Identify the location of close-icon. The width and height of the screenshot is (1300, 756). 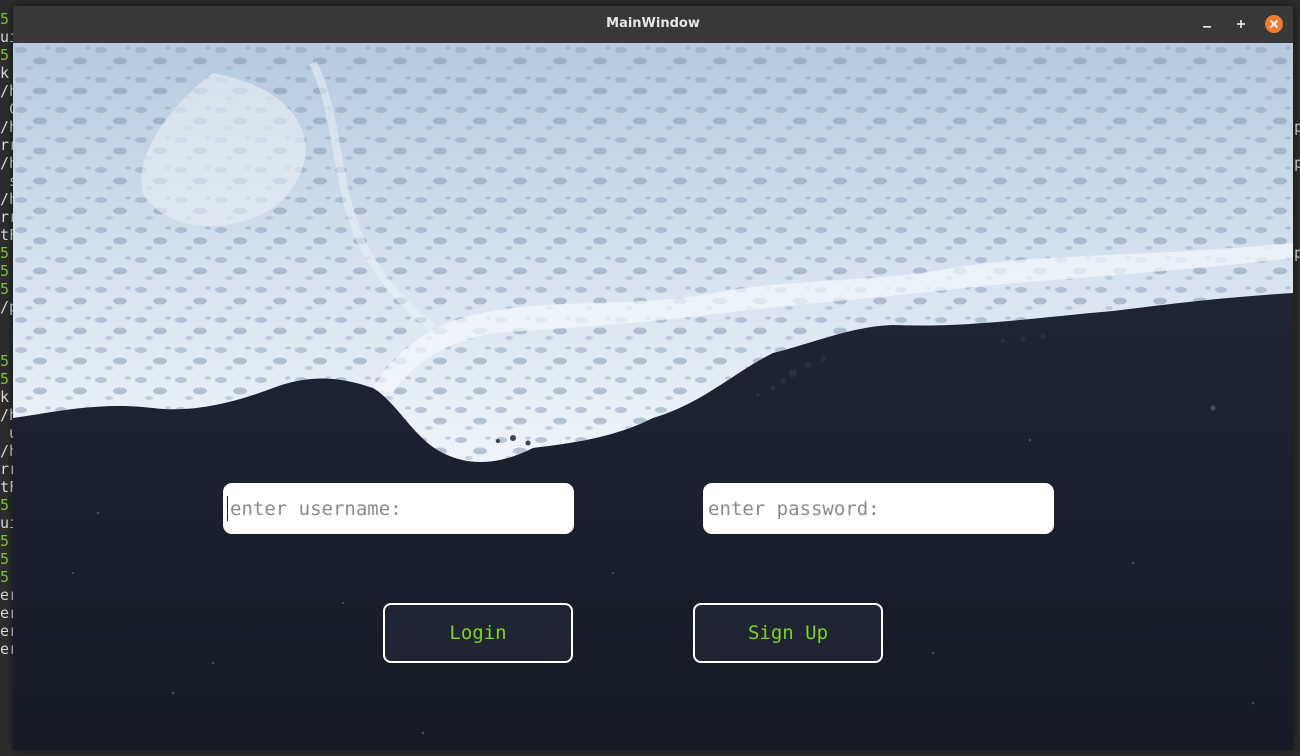
(1274, 24).